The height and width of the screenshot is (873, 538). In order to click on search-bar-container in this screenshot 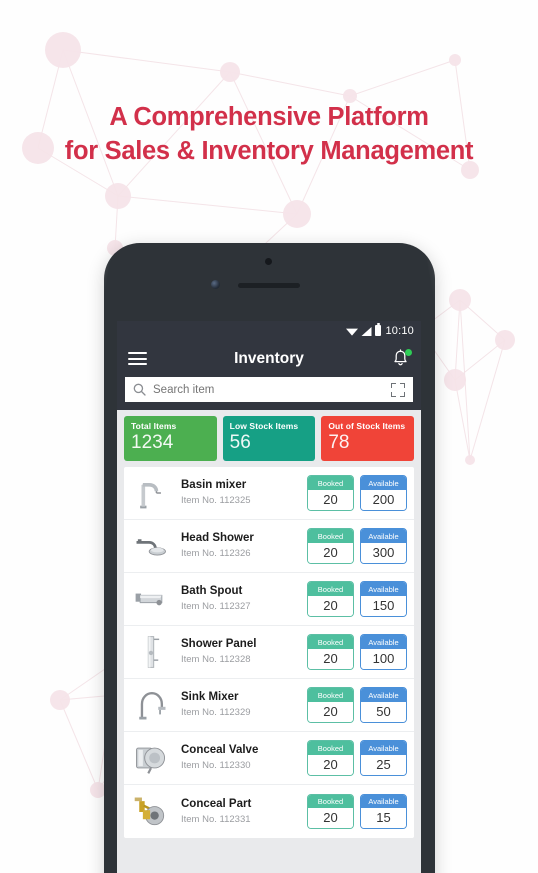, I will do `click(269, 393)`.